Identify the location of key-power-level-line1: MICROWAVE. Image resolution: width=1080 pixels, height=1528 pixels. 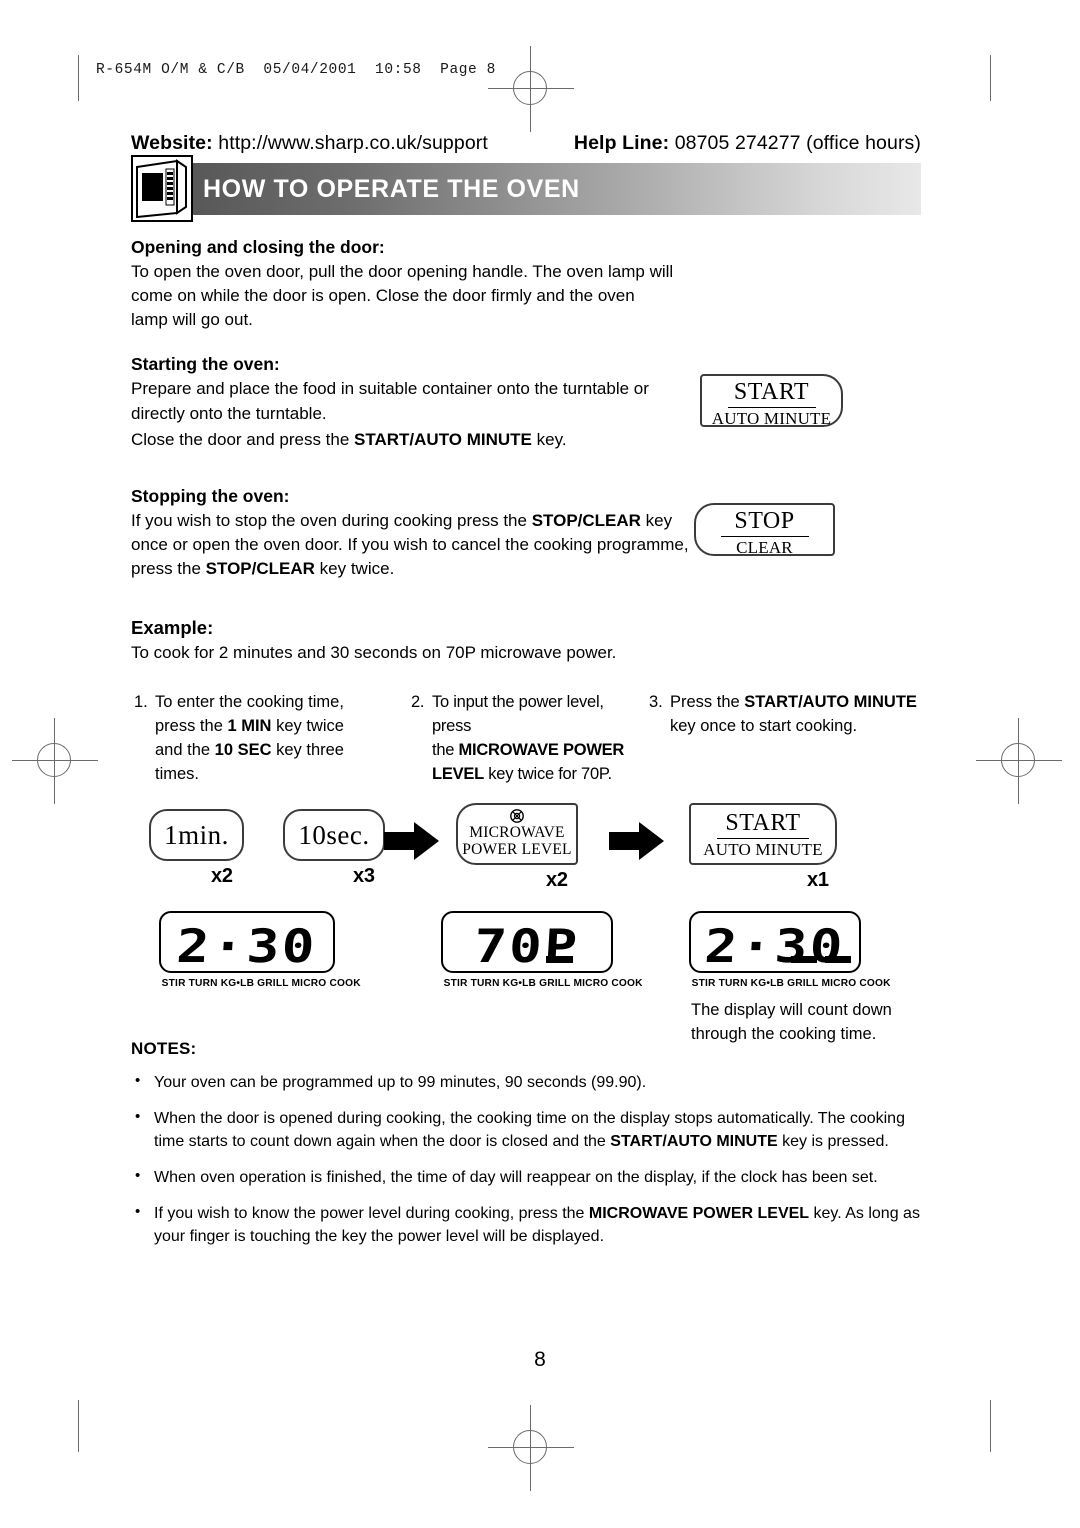
(517, 833).